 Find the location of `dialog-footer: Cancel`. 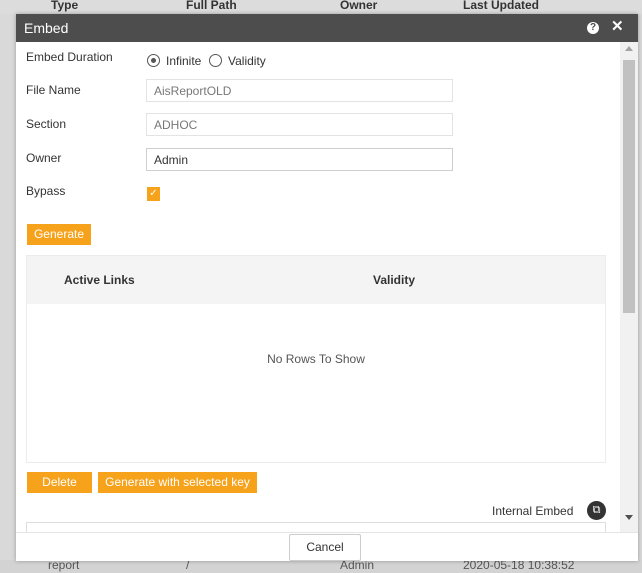

dialog-footer: Cancel is located at coordinates (327, 546).